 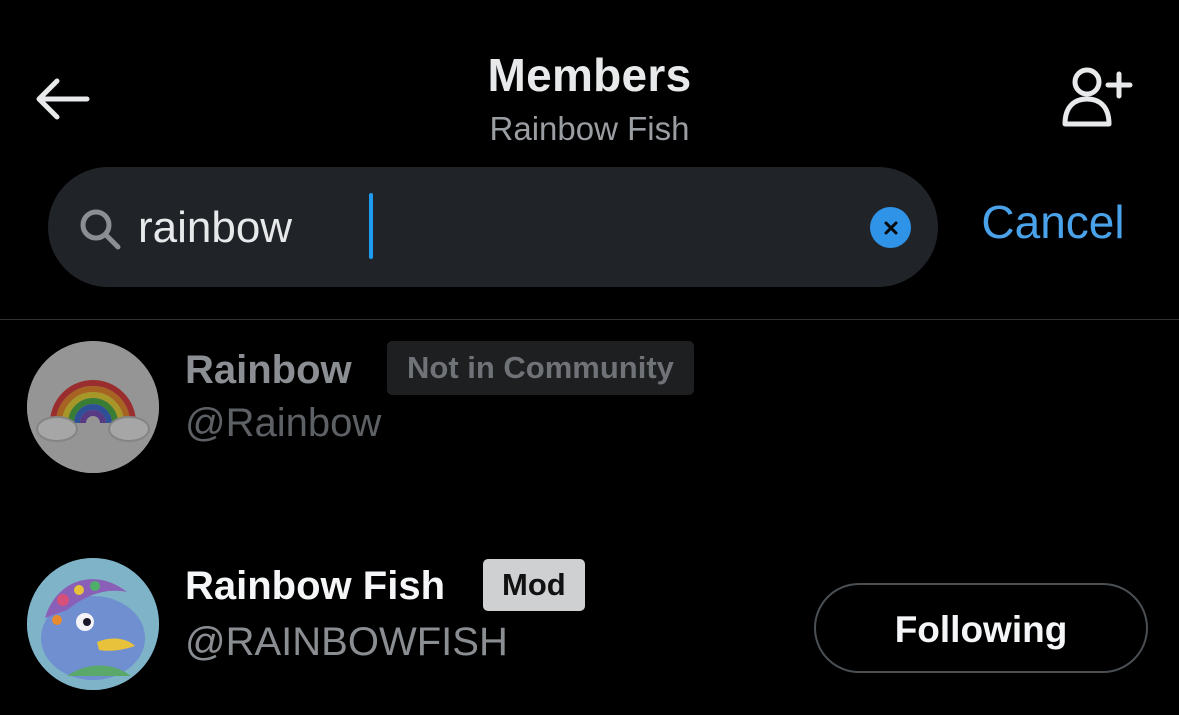 What do you see at coordinates (100, 229) in the screenshot?
I see `search-icon` at bounding box center [100, 229].